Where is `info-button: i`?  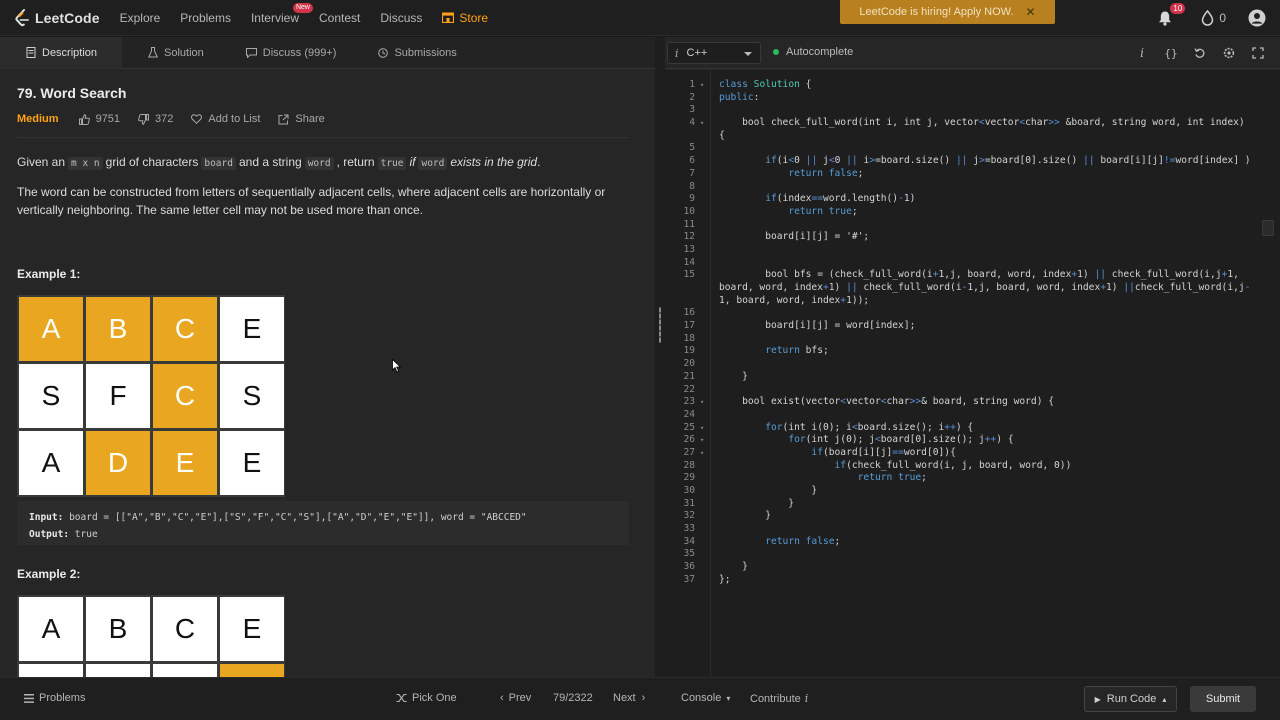
info-button: i is located at coordinates (1142, 53).